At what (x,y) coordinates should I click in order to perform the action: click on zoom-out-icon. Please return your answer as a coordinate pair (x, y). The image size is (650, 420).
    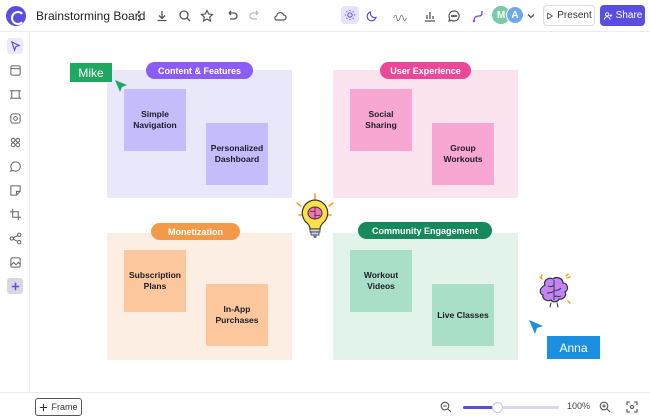
    Looking at the image, I should click on (446, 407).